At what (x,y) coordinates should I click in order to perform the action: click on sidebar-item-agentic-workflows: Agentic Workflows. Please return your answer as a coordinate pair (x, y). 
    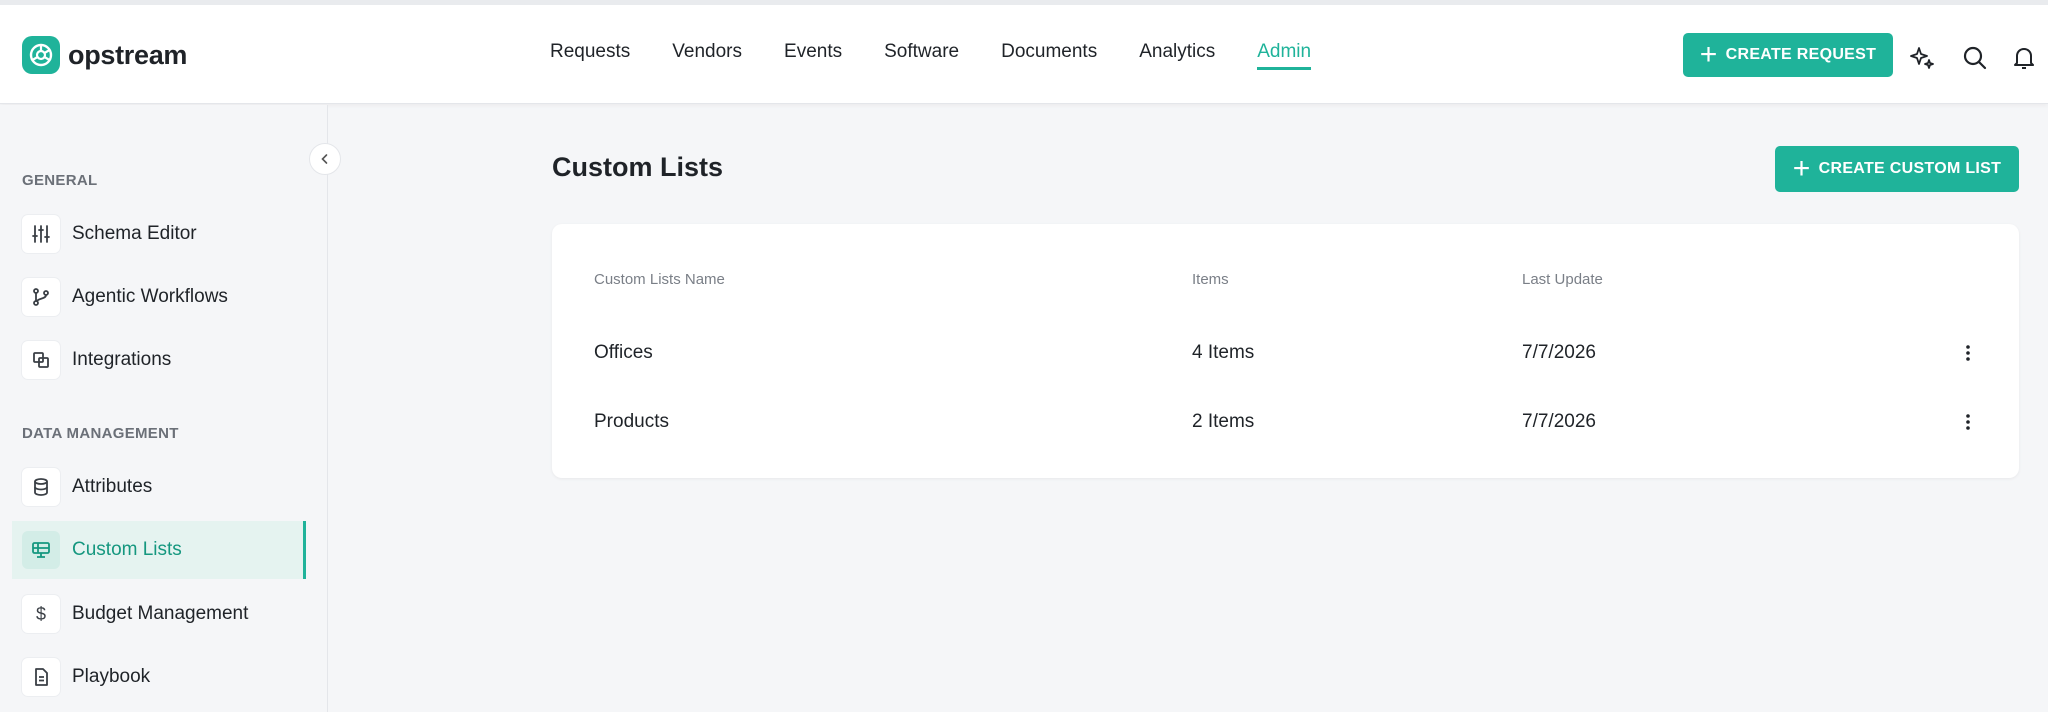
    Looking at the image, I should click on (159, 297).